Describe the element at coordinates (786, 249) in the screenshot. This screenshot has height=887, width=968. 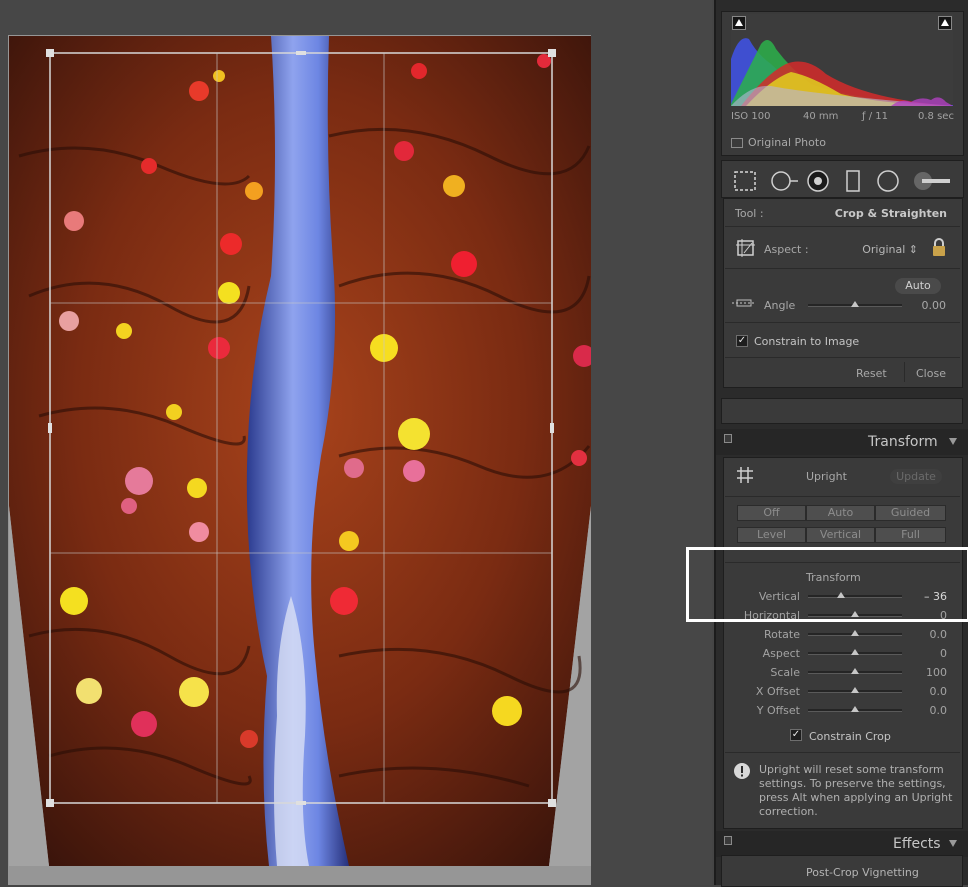
I see `aspect-label: Aspect :` at that location.